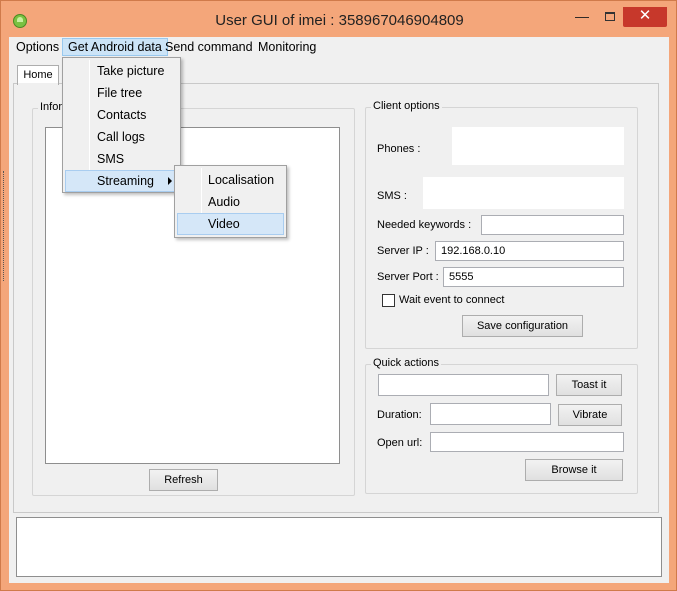 This screenshot has height=591, width=677. What do you see at coordinates (392, 196) in the screenshot?
I see `sms-label: SMS :` at bounding box center [392, 196].